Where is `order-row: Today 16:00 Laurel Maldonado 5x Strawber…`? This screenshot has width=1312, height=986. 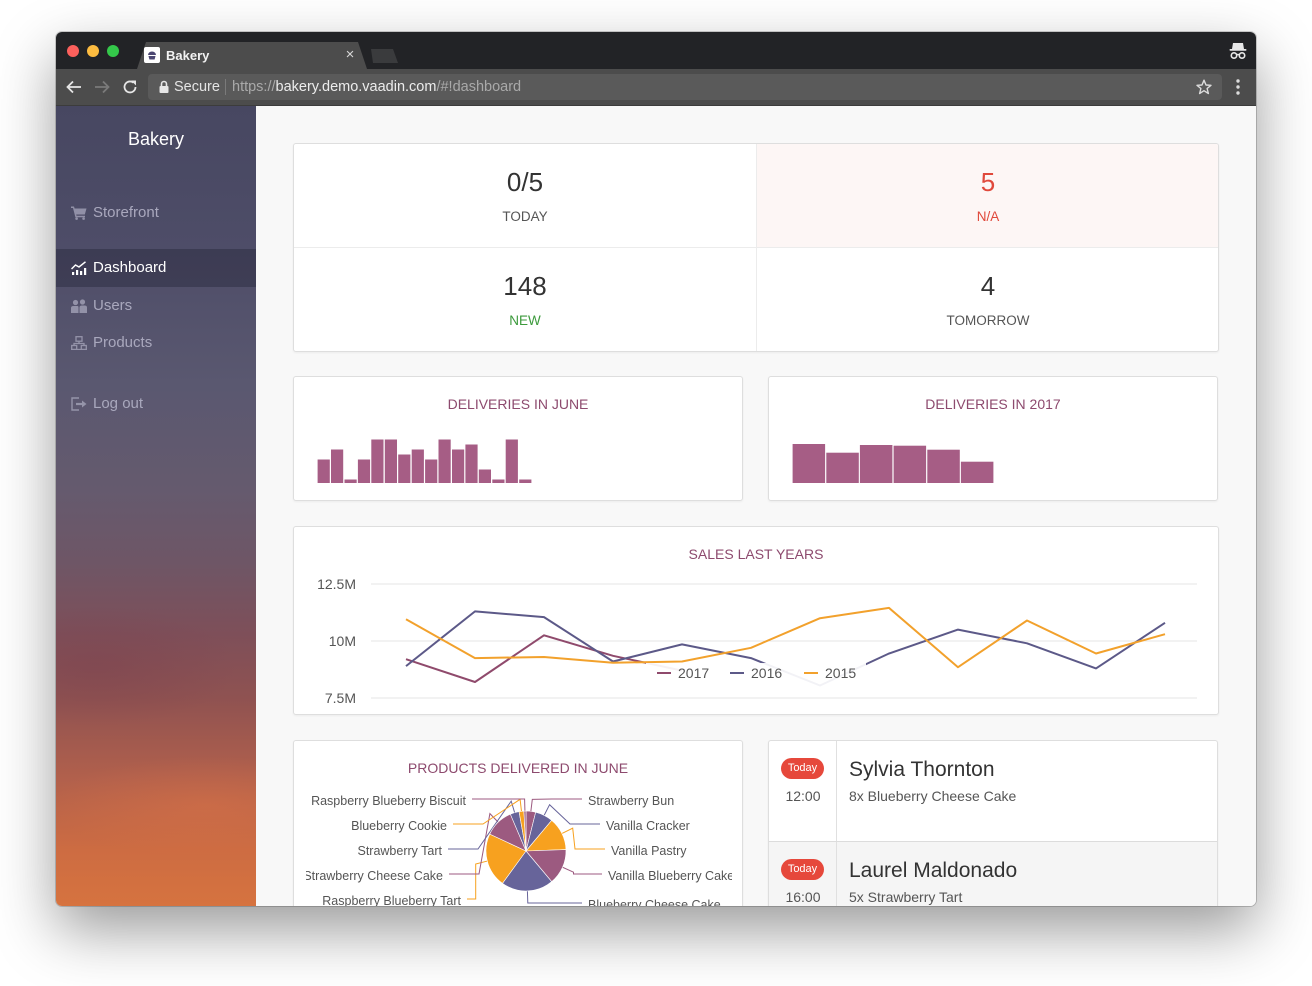
order-row: Today 16:00 Laurel Maldonado 5x Strawber… is located at coordinates (993, 873).